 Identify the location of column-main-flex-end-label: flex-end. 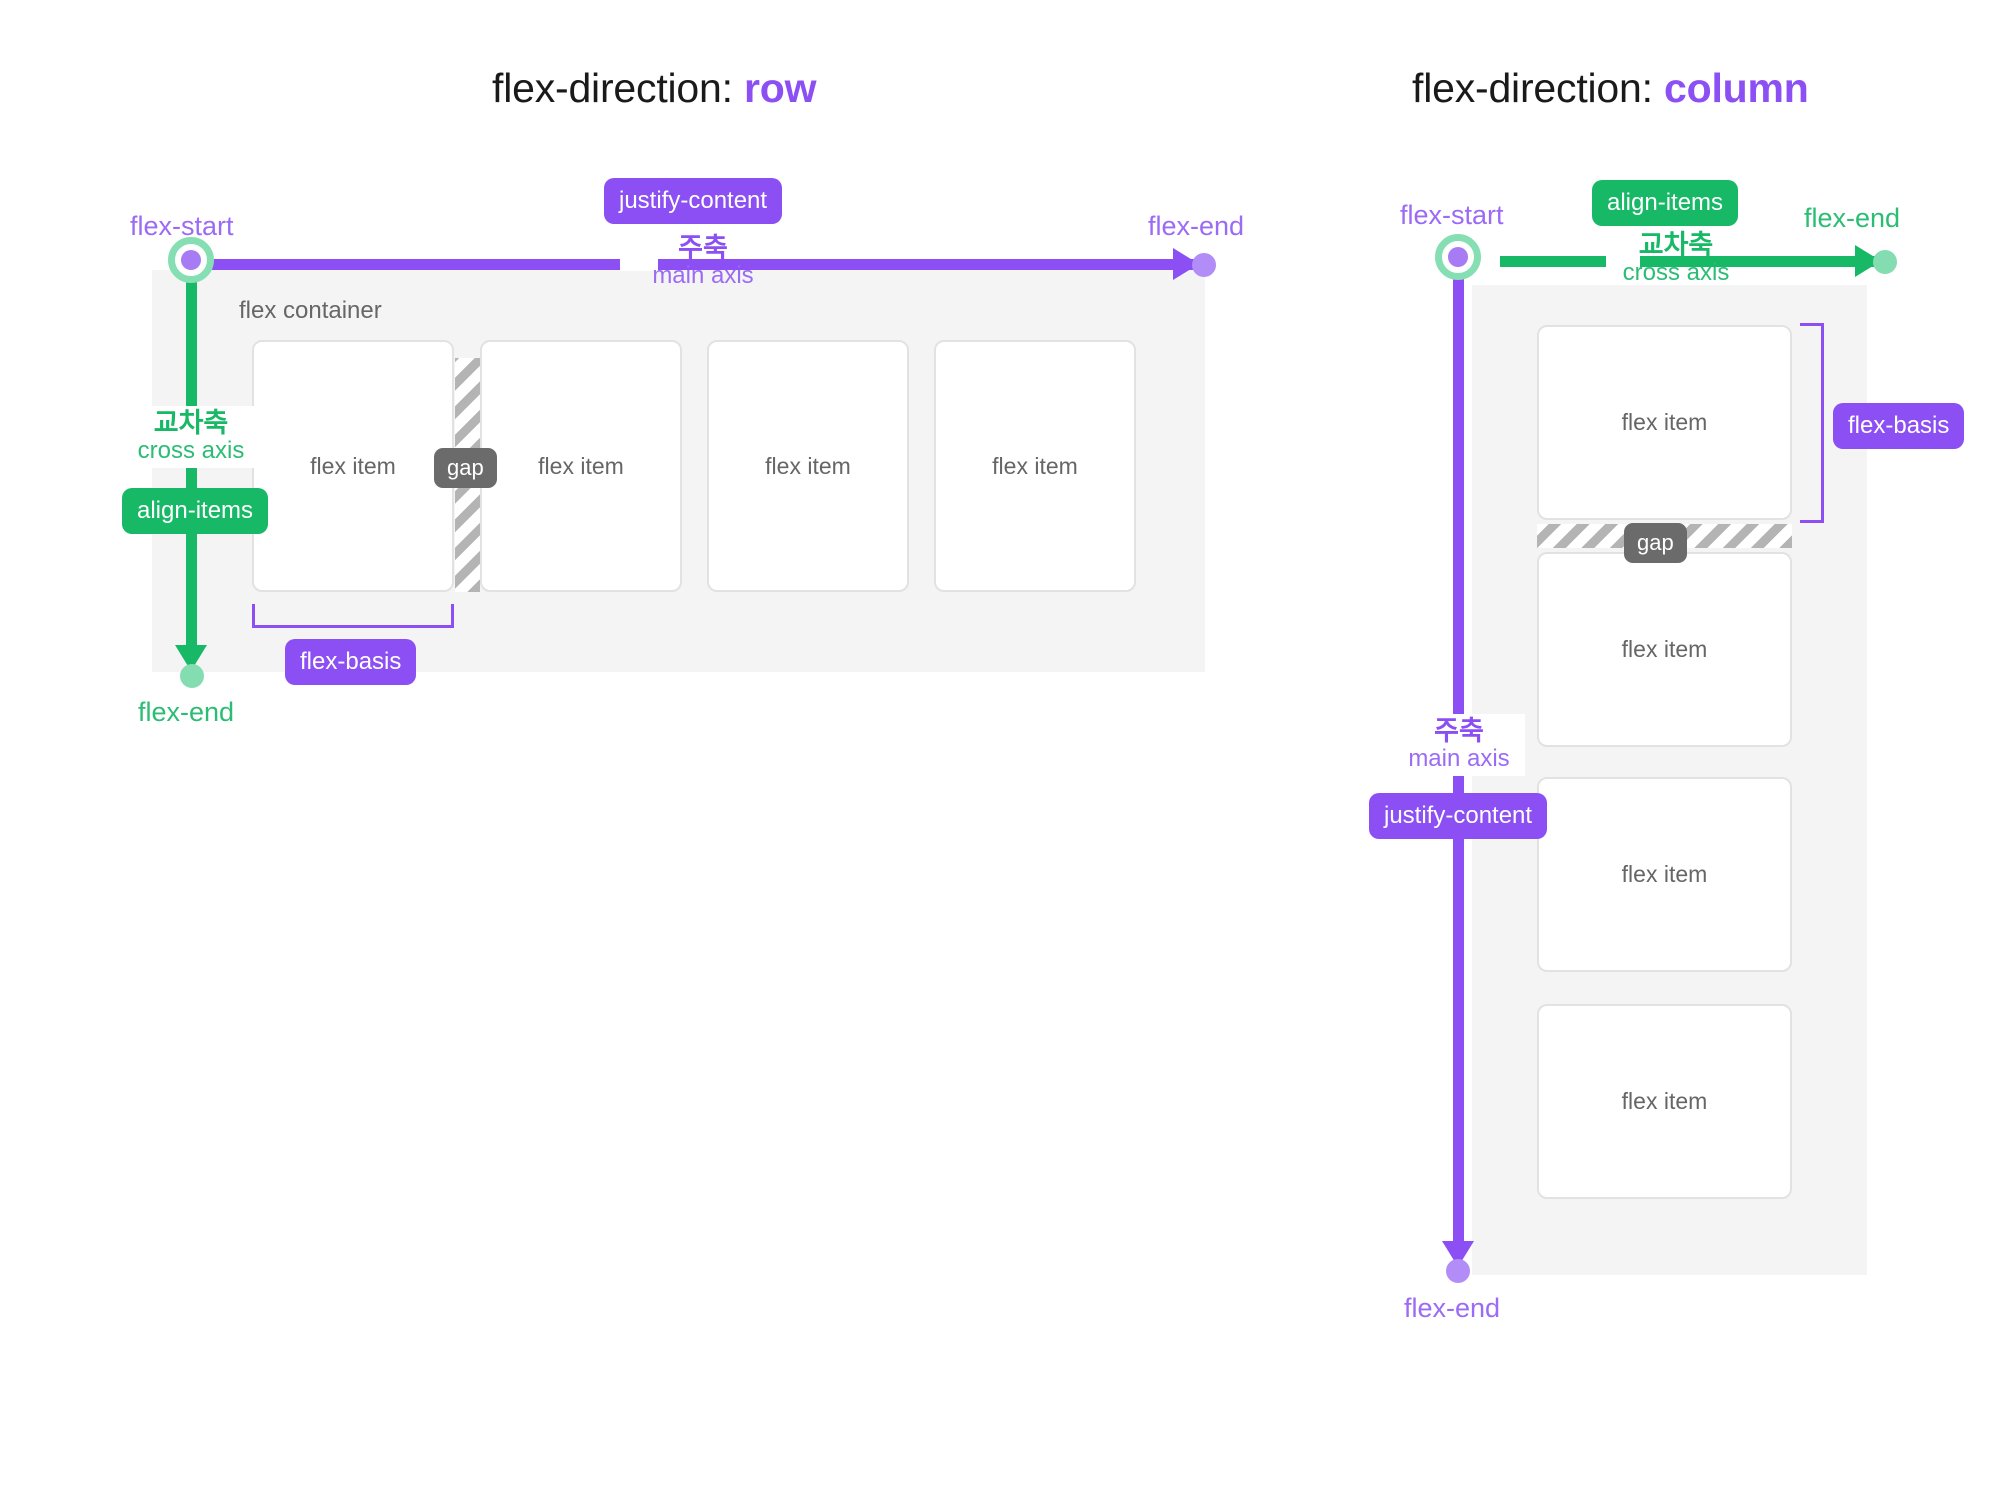
(1452, 1308).